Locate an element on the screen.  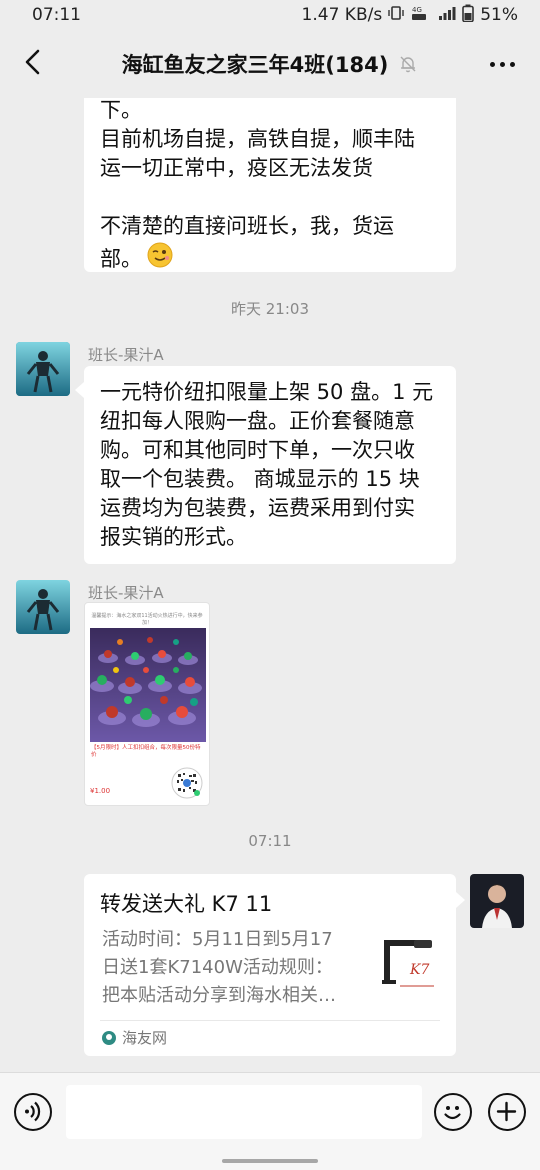
home-indicator is located at coordinates (270, 1161).